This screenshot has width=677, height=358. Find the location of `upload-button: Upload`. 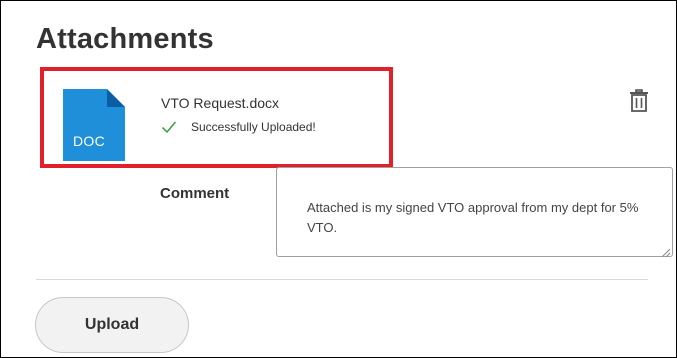

upload-button: Upload is located at coordinates (112, 325).